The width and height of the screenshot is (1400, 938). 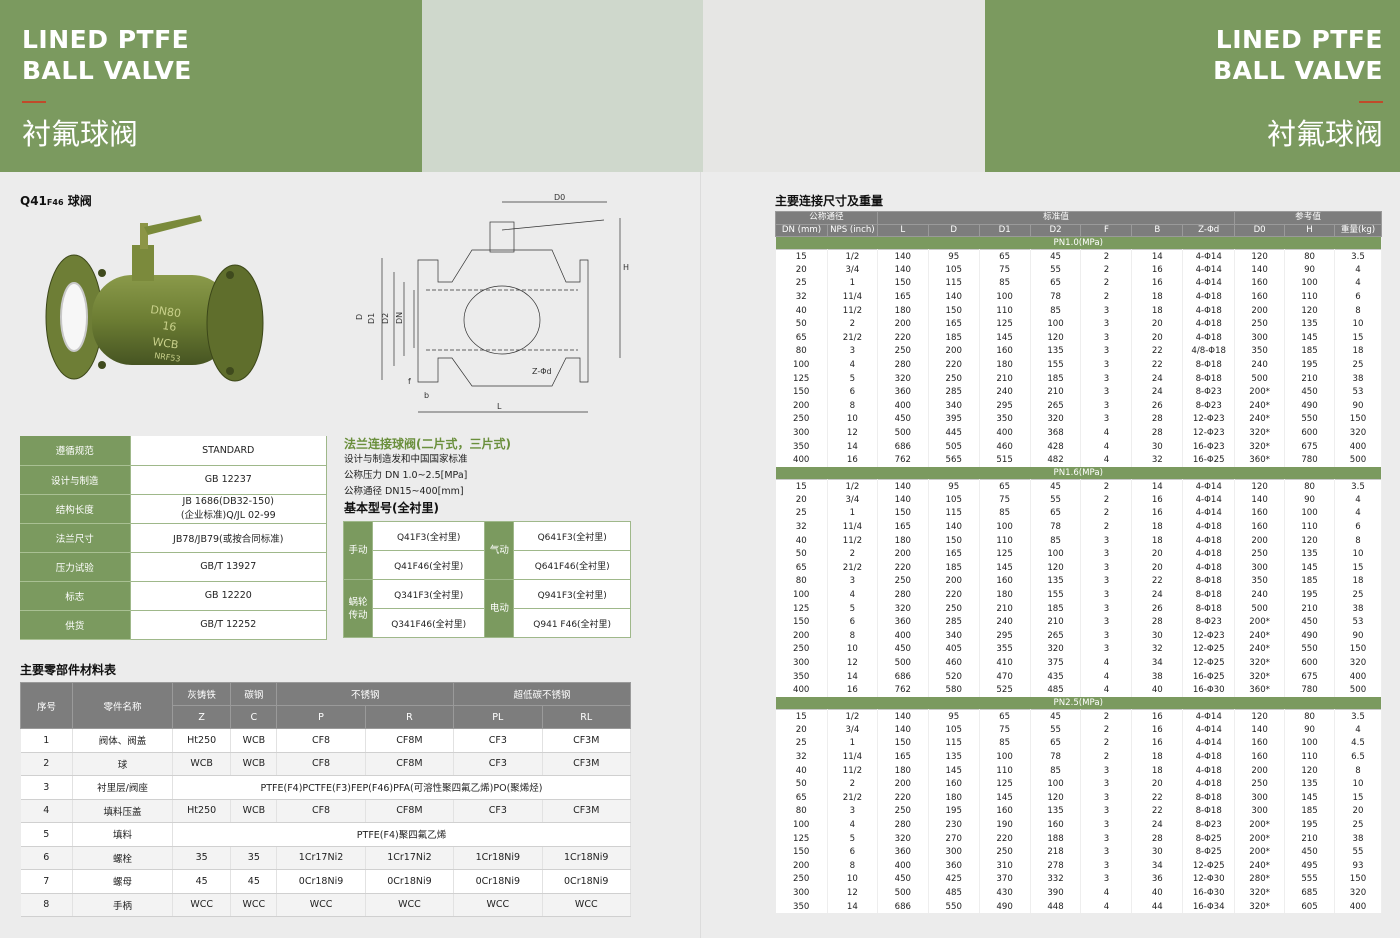 I want to click on dim-cell: 4, so click(x=1358, y=730).